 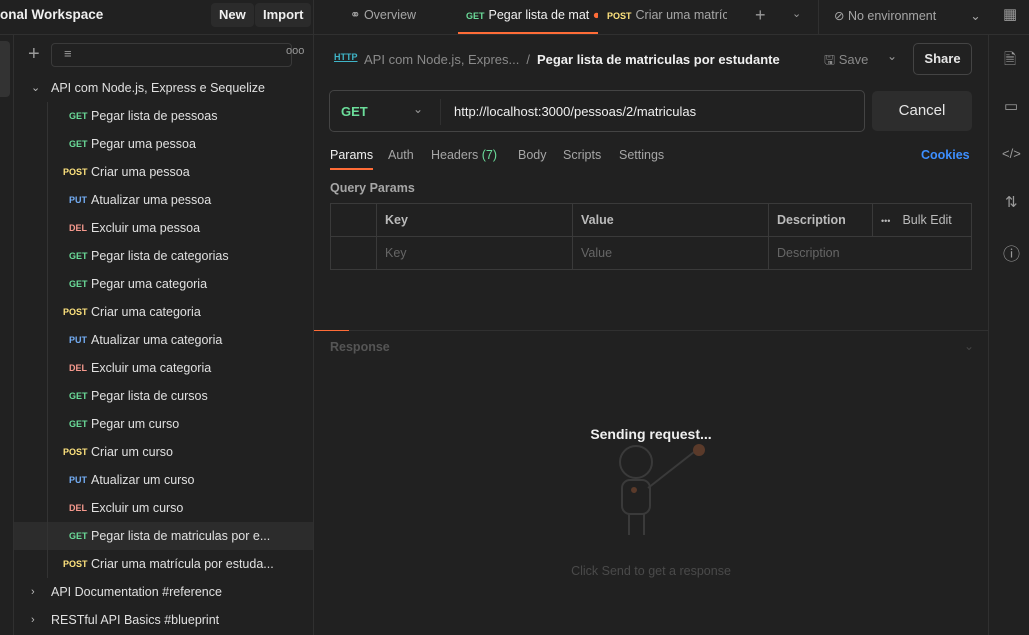 What do you see at coordinates (922, 220) in the screenshot?
I see `bulk-edit-button: ••• Bulk Edit` at bounding box center [922, 220].